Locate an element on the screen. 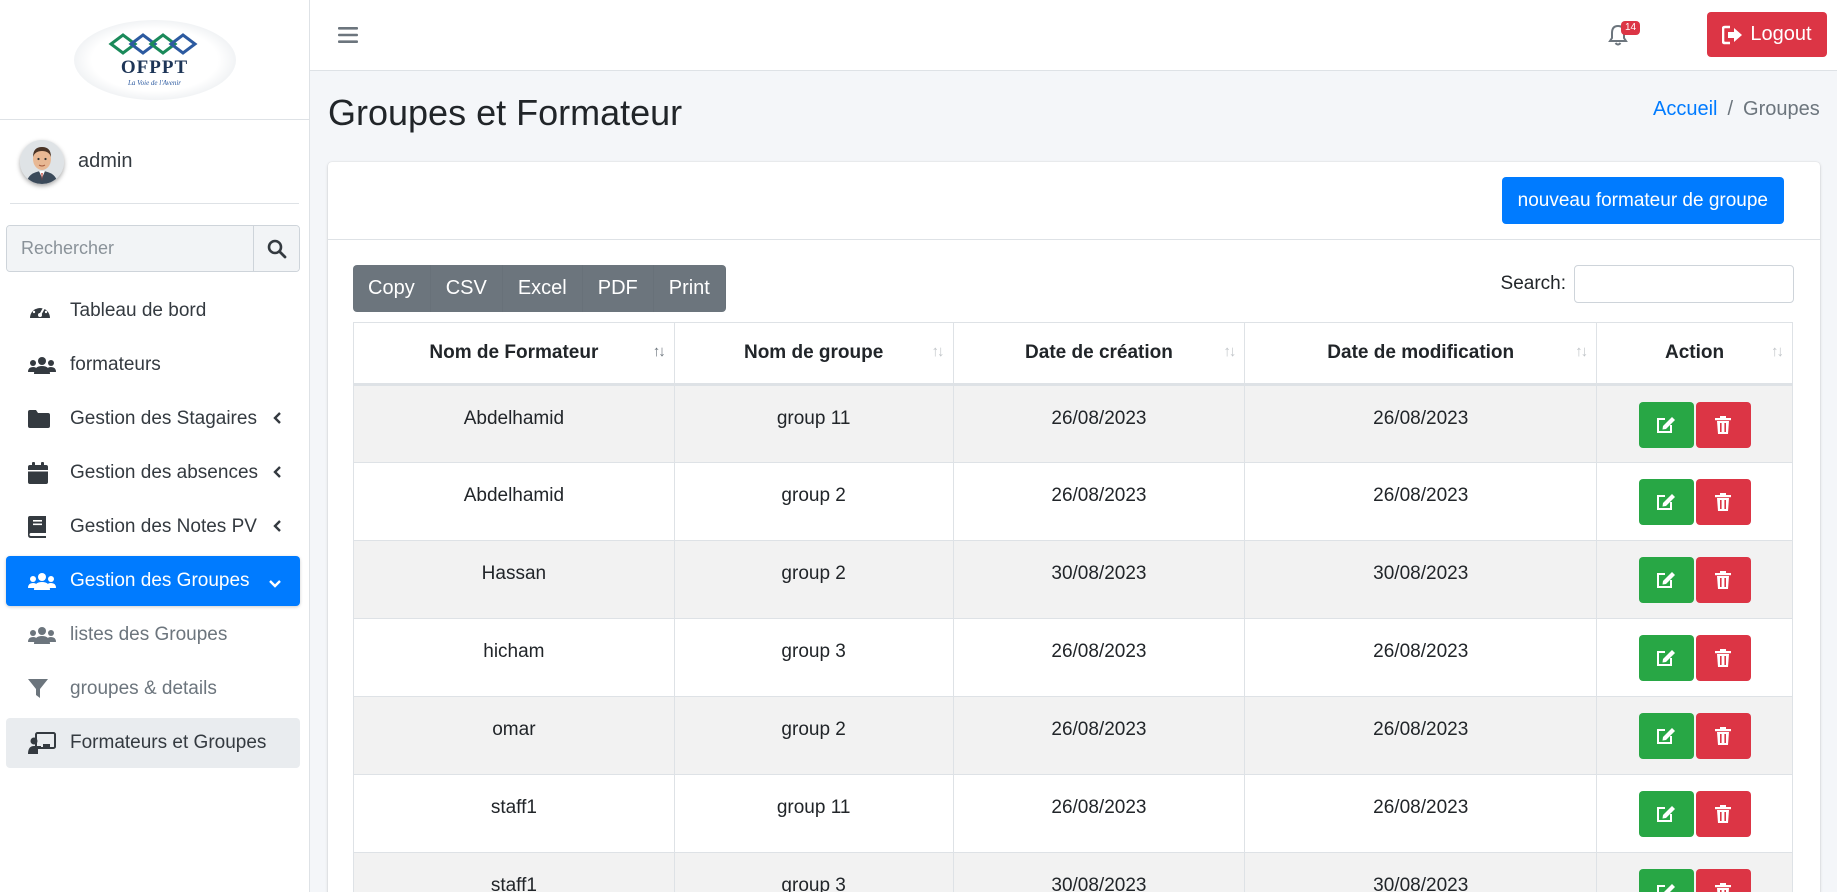 This screenshot has width=1837, height=892. sidebar-item-listes-des-groupes: listes des Groupes is located at coordinates (153, 635).